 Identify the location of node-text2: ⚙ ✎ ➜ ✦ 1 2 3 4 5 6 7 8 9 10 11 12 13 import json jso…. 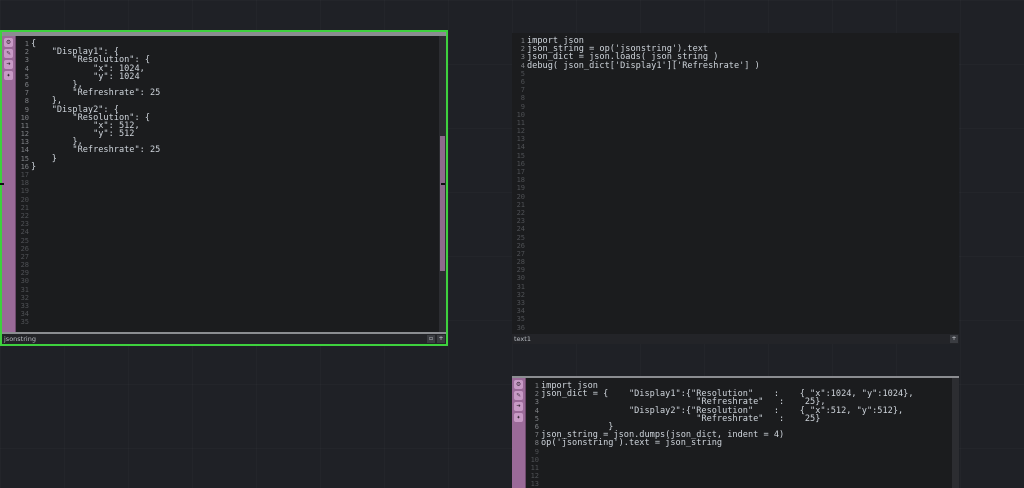
(735, 432).